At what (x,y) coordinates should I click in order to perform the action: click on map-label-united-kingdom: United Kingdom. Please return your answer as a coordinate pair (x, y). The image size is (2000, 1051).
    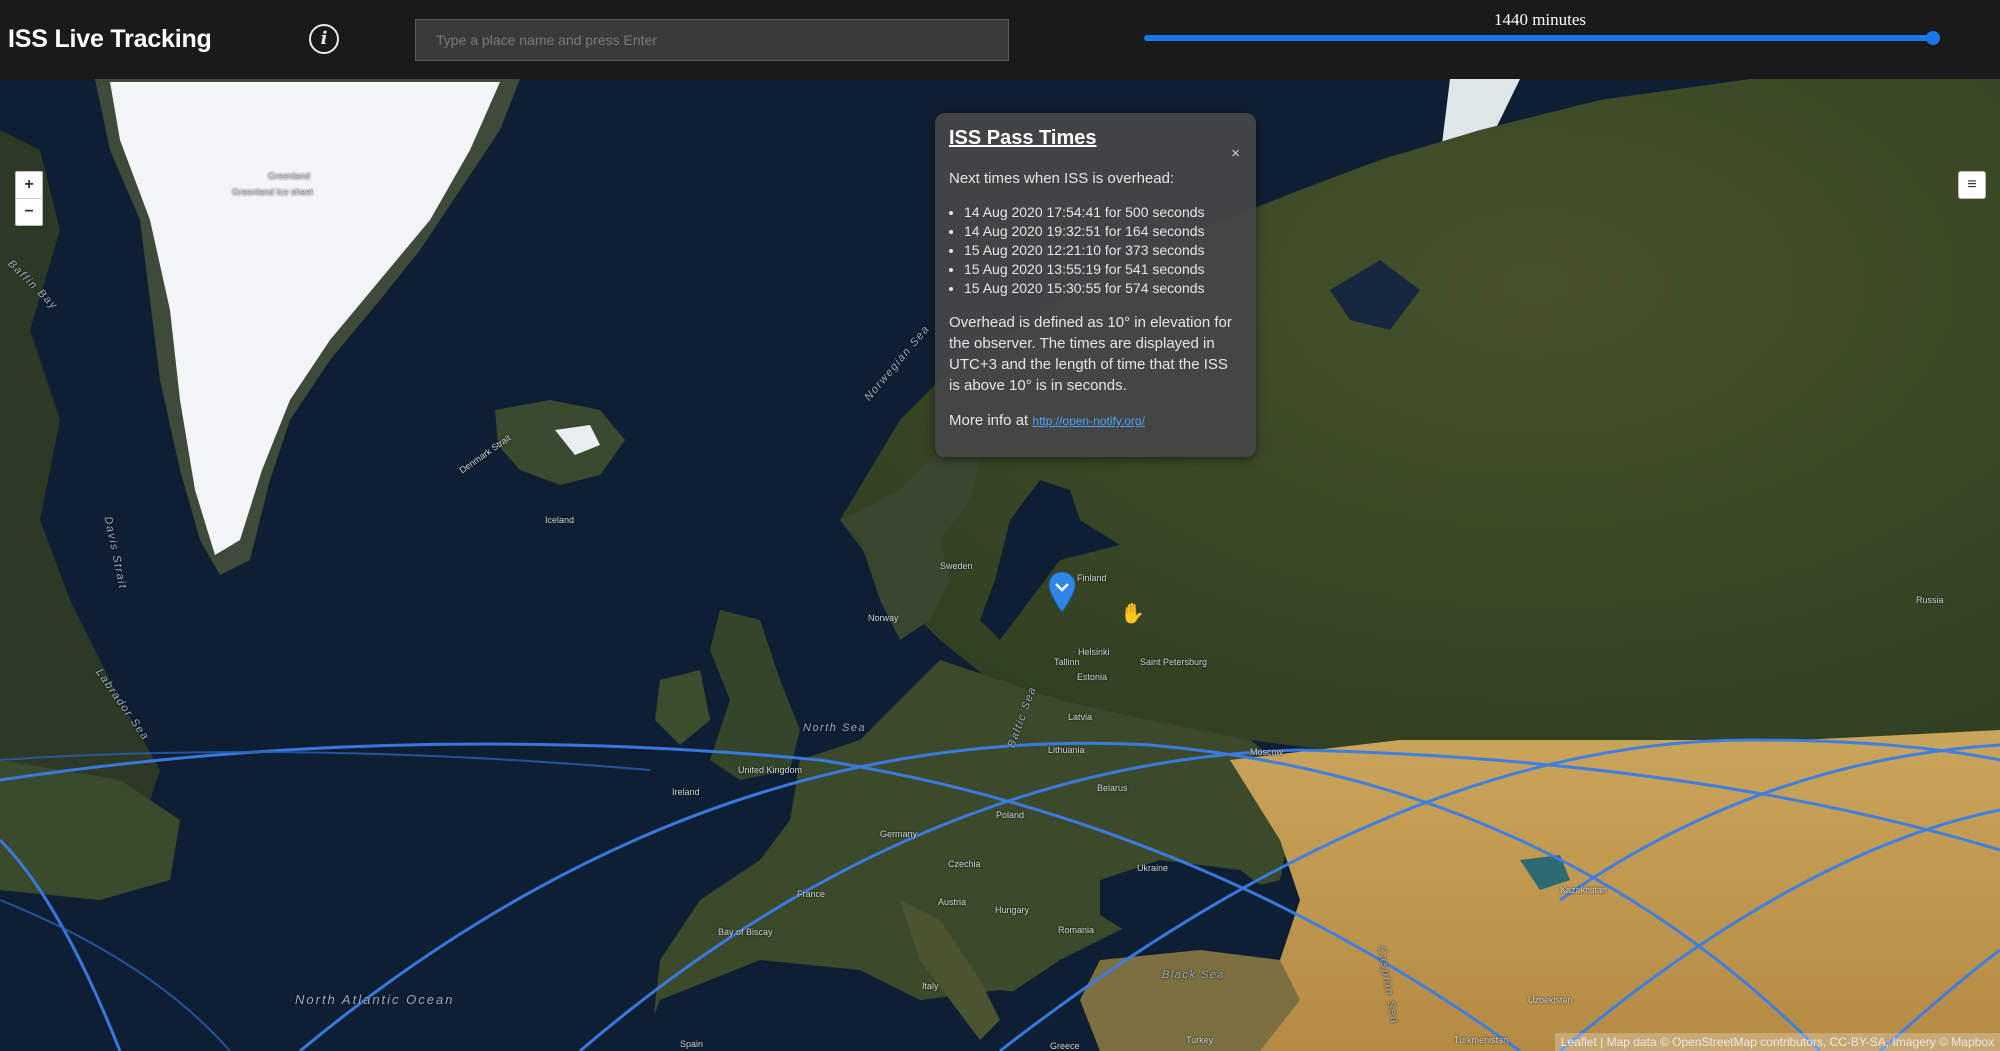
    Looking at the image, I should click on (770, 770).